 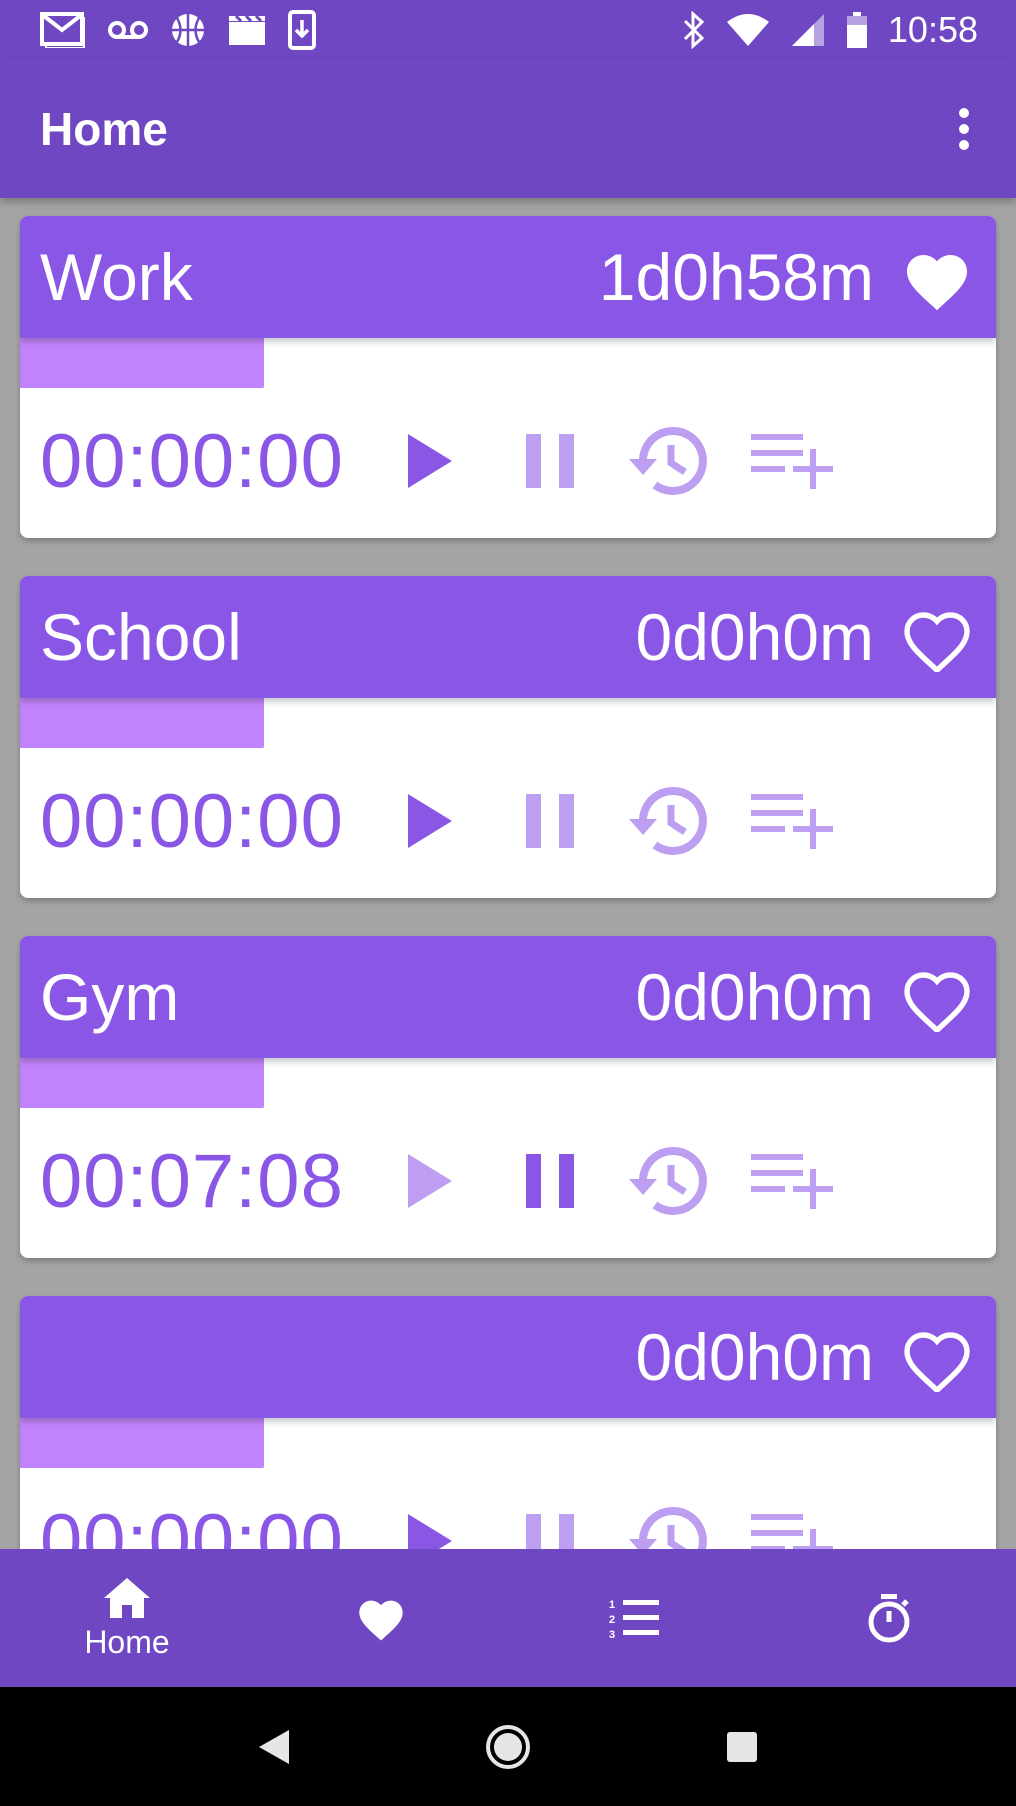 What do you see at coordinates (694, 30) in the screenshot?
I see `bluetooth-icon` at bounding box center [694, 30].